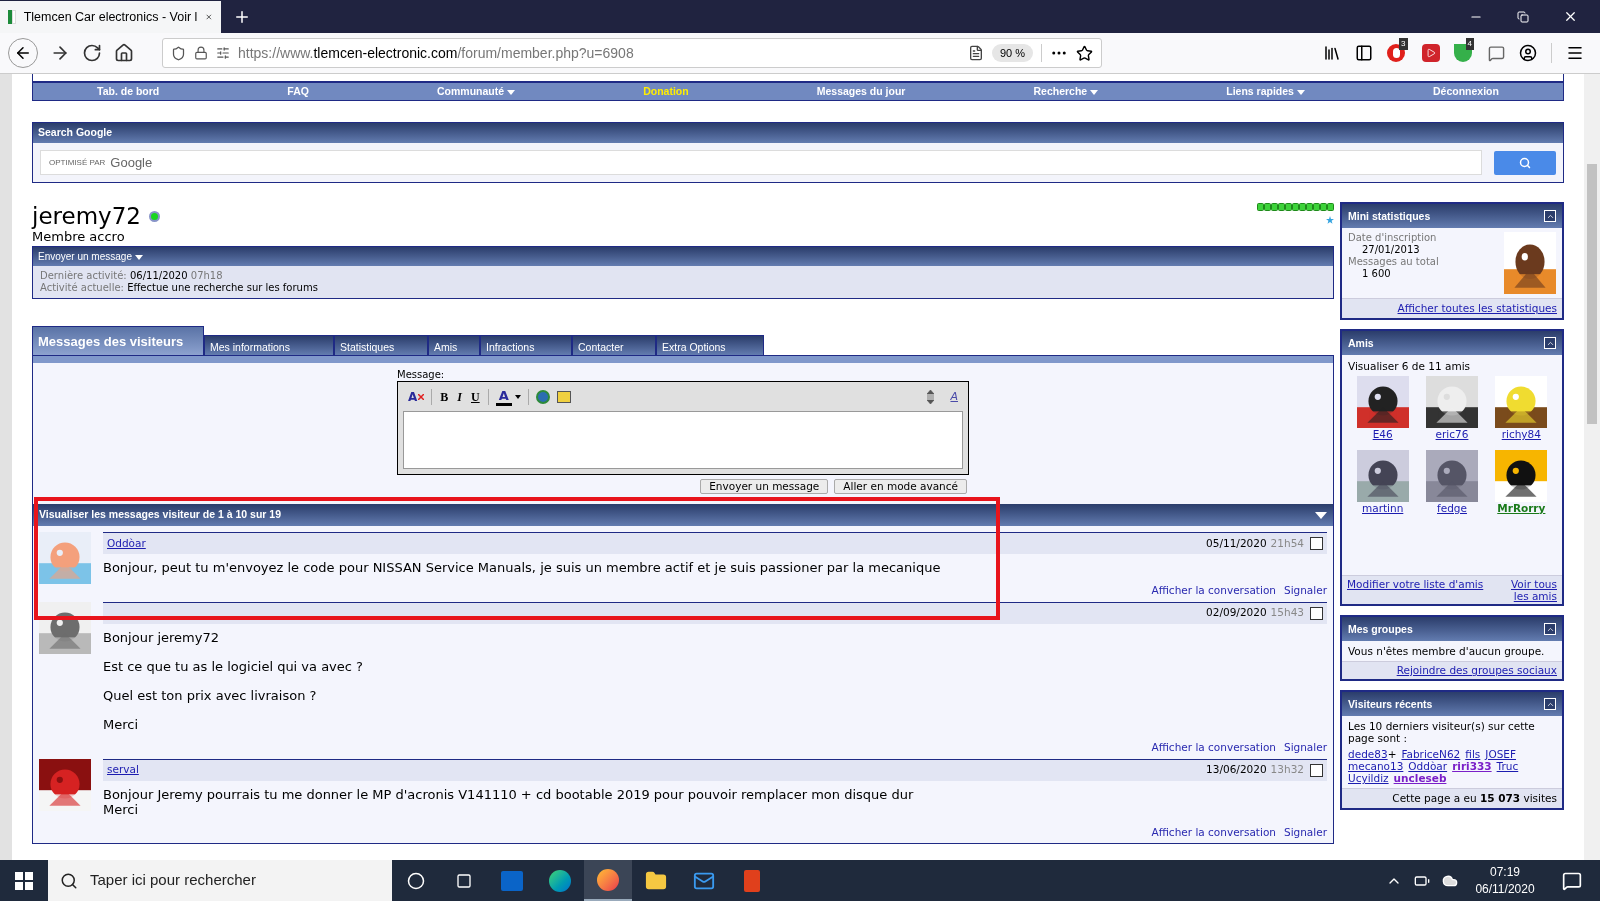 The height and width of the screenshot is (915, 1600). What do you see at coordinates (1287, 543) in the screenshot?
I see `message-time: 21h54` at bounding box center [1287, 543].